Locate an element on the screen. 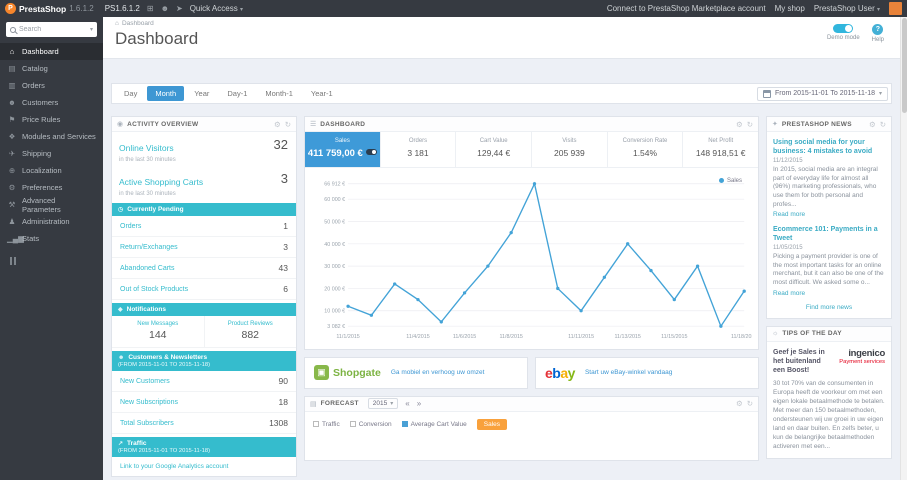  forecast-next-button: » is located at coordinates (419, 403).